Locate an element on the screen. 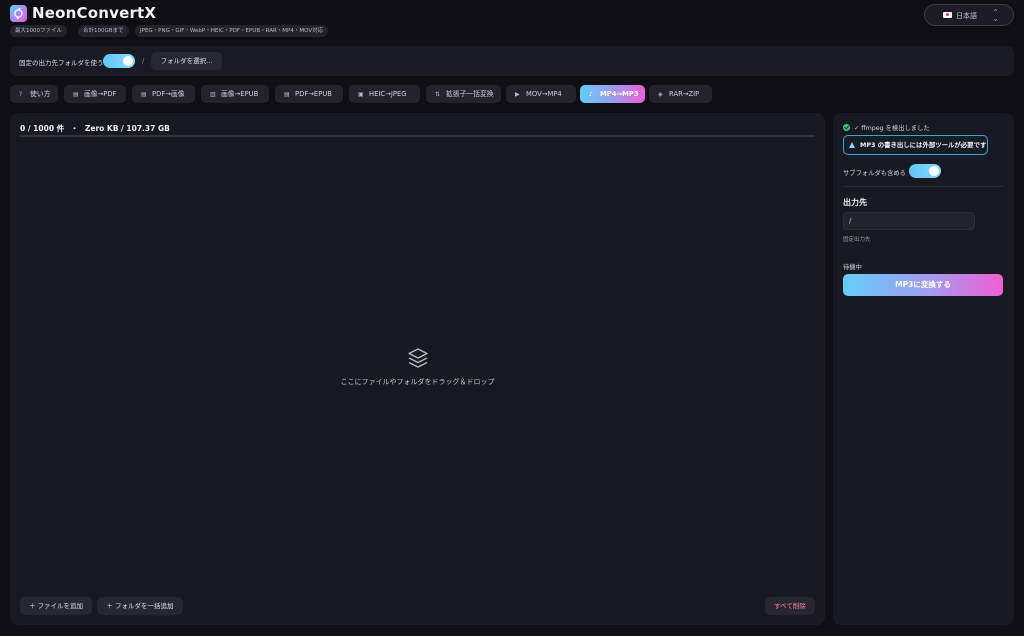 This screenshot has height=636, width=1024. convert-to-mp3-button: MP3に変換する is located at coordinates (923, 285).